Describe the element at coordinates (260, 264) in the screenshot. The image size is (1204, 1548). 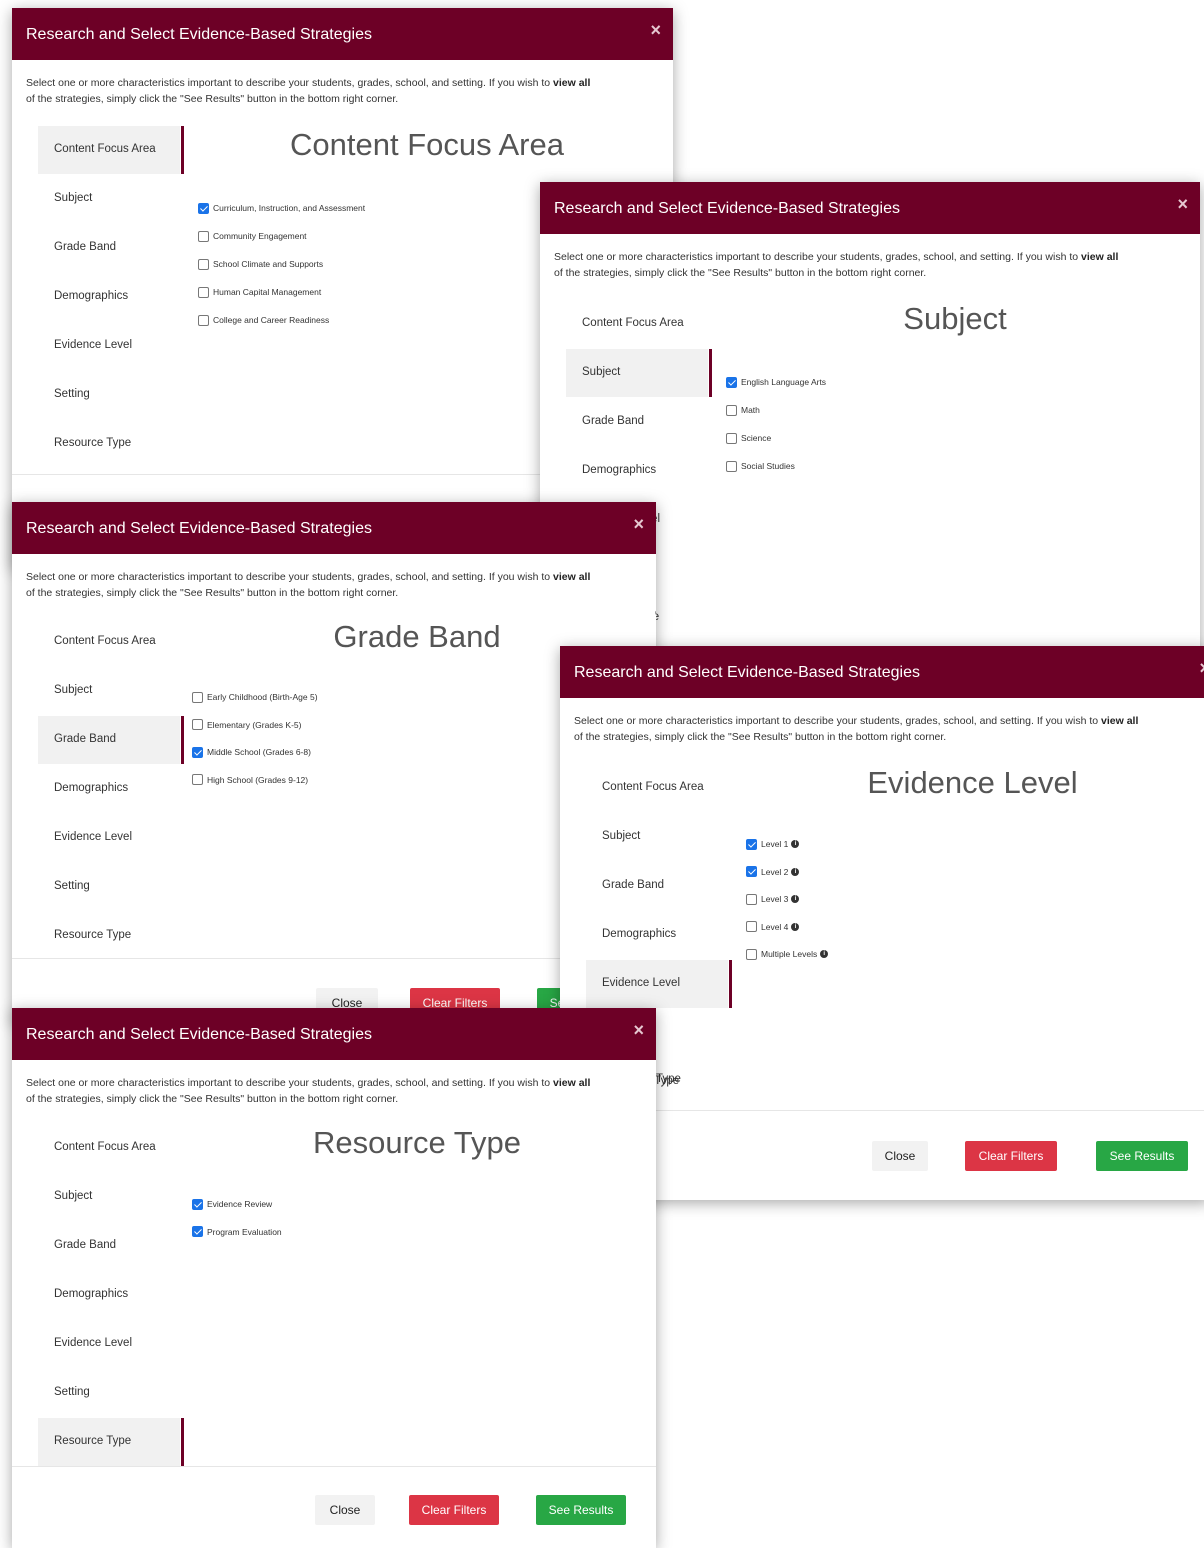
I see `filter-option: School Climate and Supports` at that location.